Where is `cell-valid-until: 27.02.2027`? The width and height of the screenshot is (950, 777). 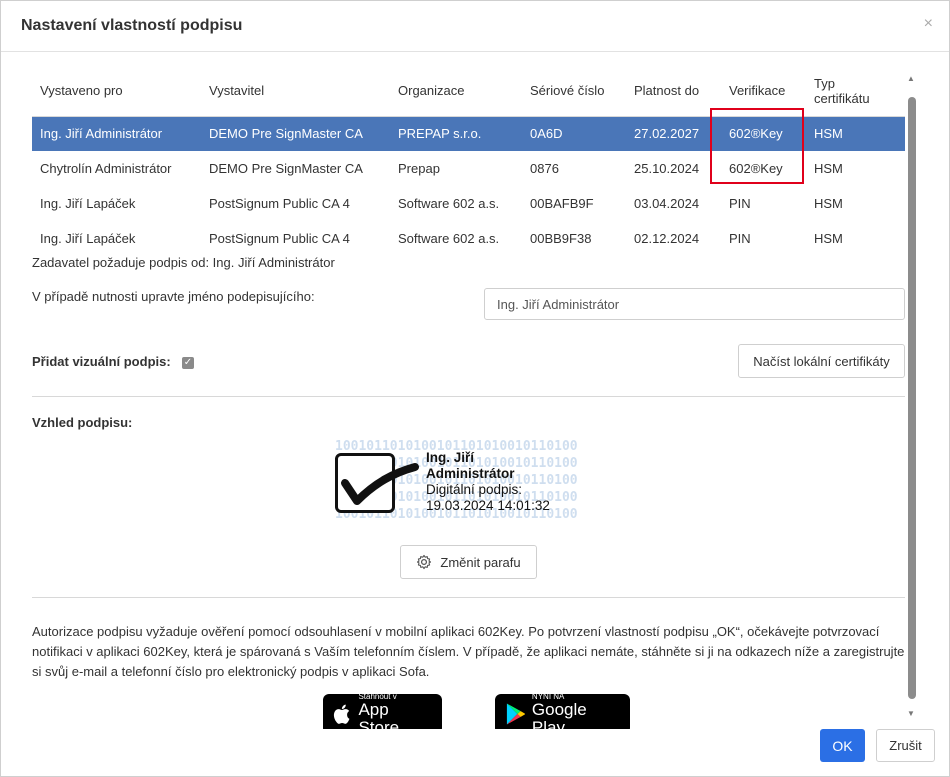
cell-valid-until: 27.02.2027 is located at coordinates (673, 133).